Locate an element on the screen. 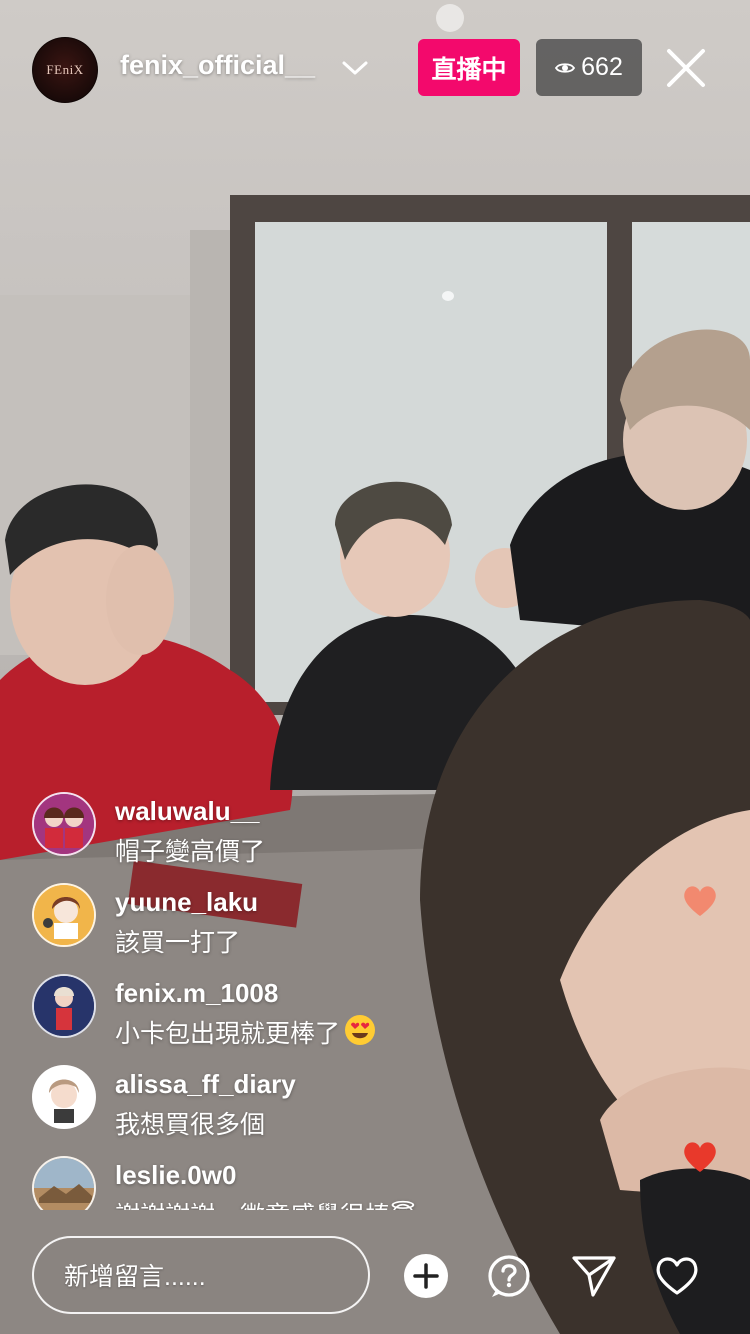 This screenshot has width=750, height=1334. comment-item: fenix.m_1008 小卡包出現就更棒了 is located at coordinates (262, 1019).